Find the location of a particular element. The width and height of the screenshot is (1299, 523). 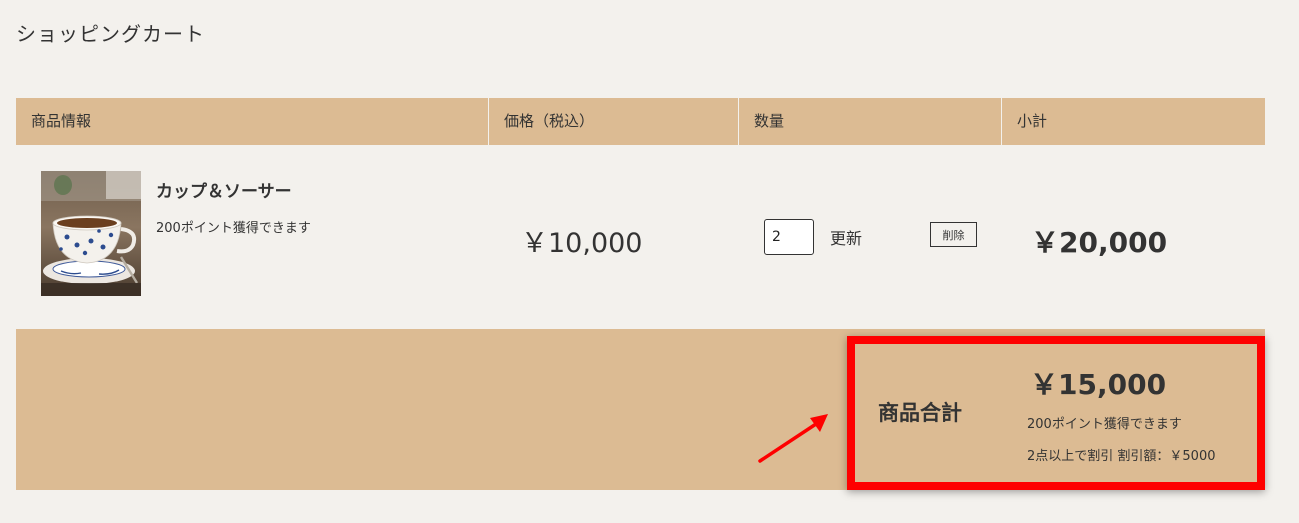

total-points: 200ポイント獲得できます is located at coordinates (1104, 424).